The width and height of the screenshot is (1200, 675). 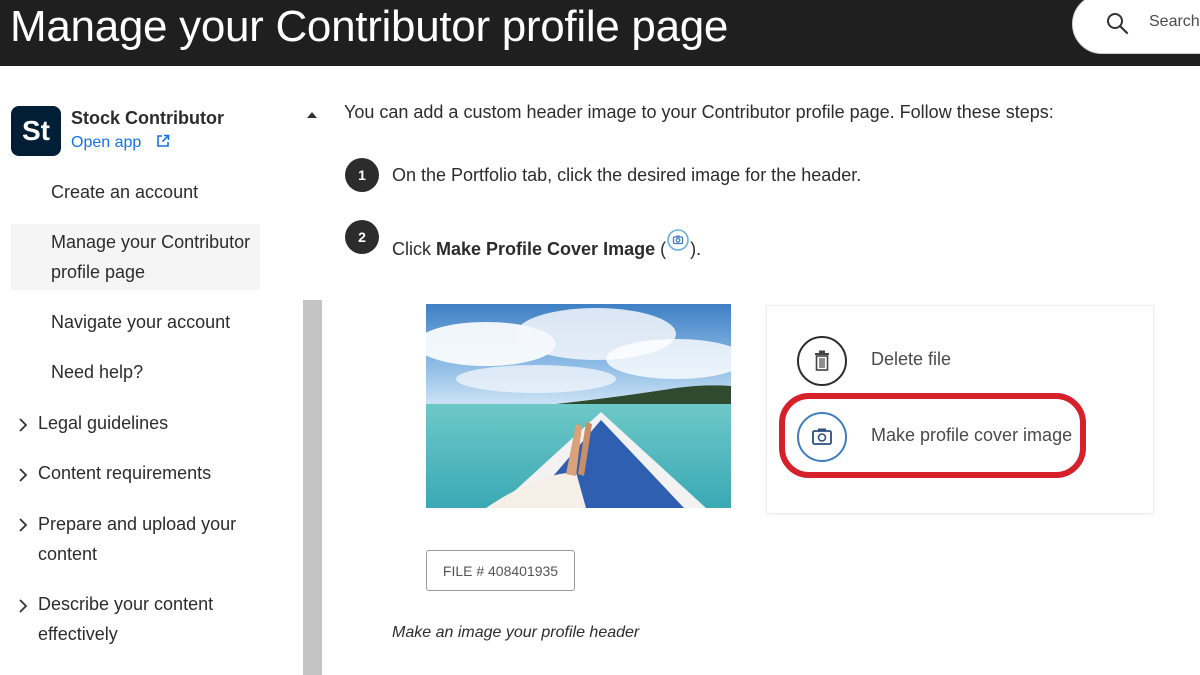 What do you see at coordinates (138, 619) in the screenshot?
I see `nav-section-describe-content: Describe your content effectively` at bounding box center [138, 619].